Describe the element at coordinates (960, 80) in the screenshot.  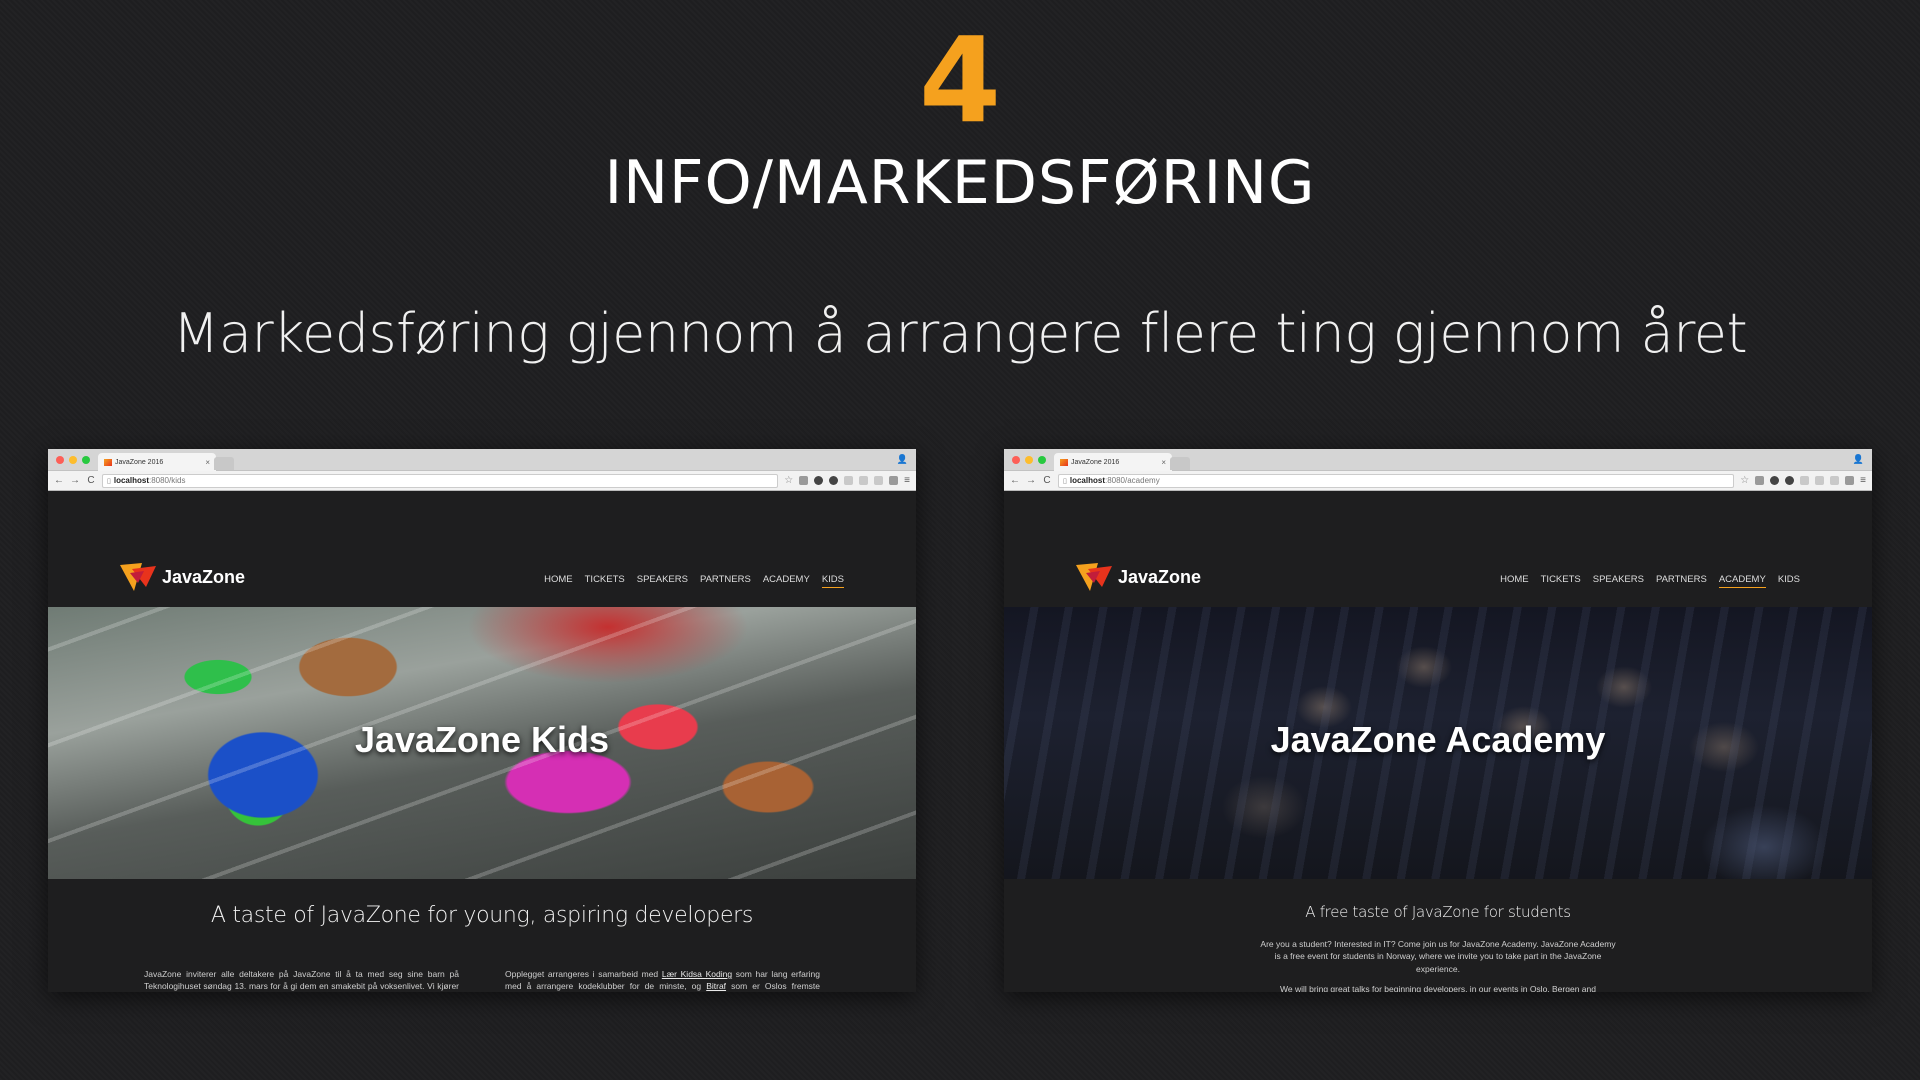
I see `slide-number: 4` at that location.